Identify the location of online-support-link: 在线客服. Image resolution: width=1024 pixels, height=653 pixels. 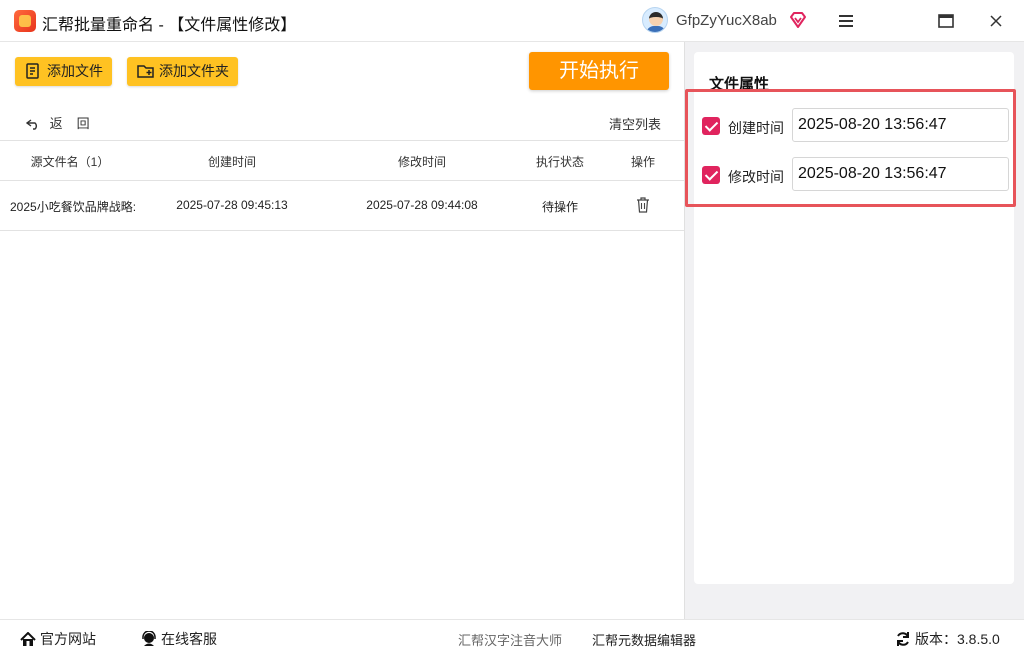
(179, 639).